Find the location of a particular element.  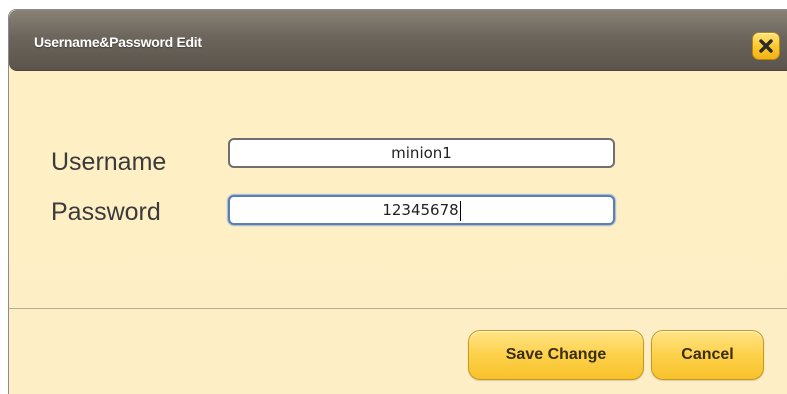

close-icon is located at coordinates (766, 46).